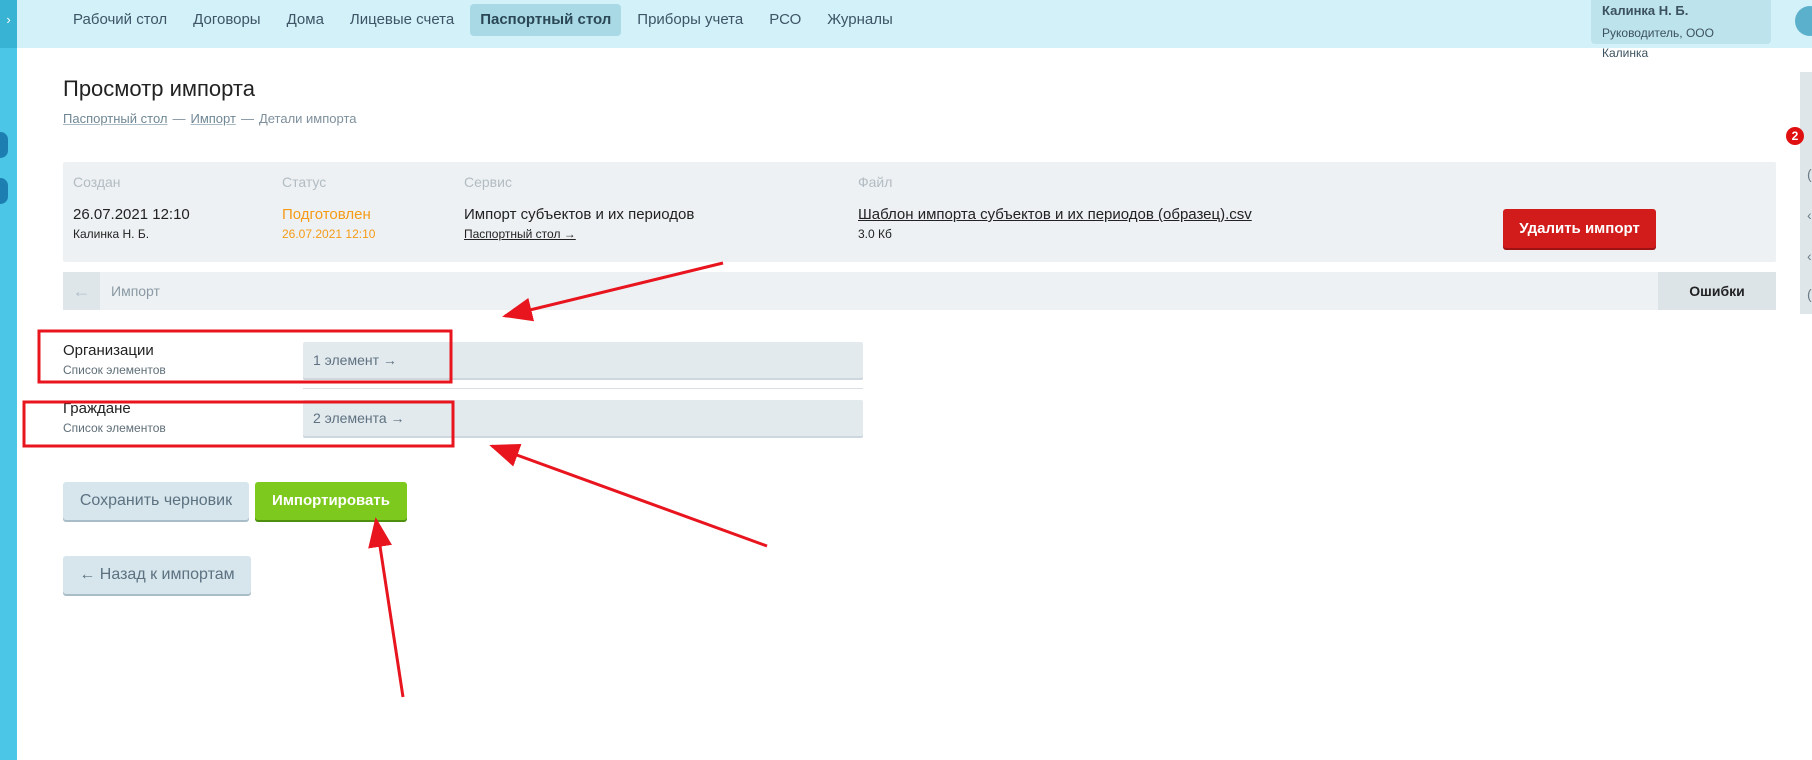 This screenshot has width=1812, height=760. What do you see at coordinates (135, 291) in the screenshot?
I see `tab-import: Импорт` at bounding box center [135, 291].